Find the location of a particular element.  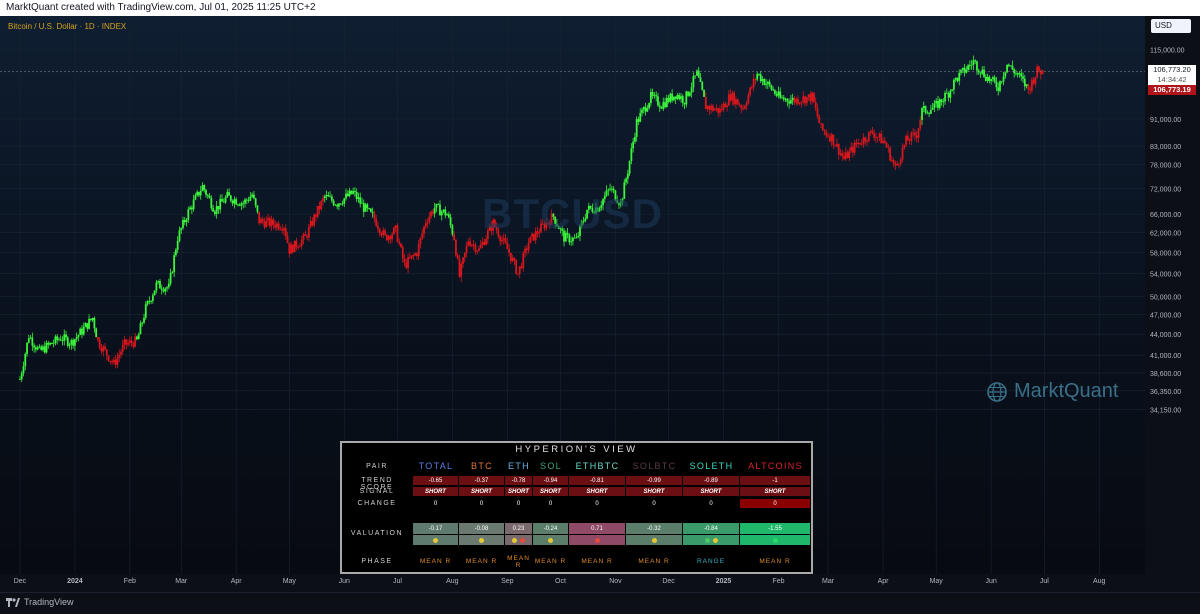

change-cell: 0 is located at coordinates (435, 503).